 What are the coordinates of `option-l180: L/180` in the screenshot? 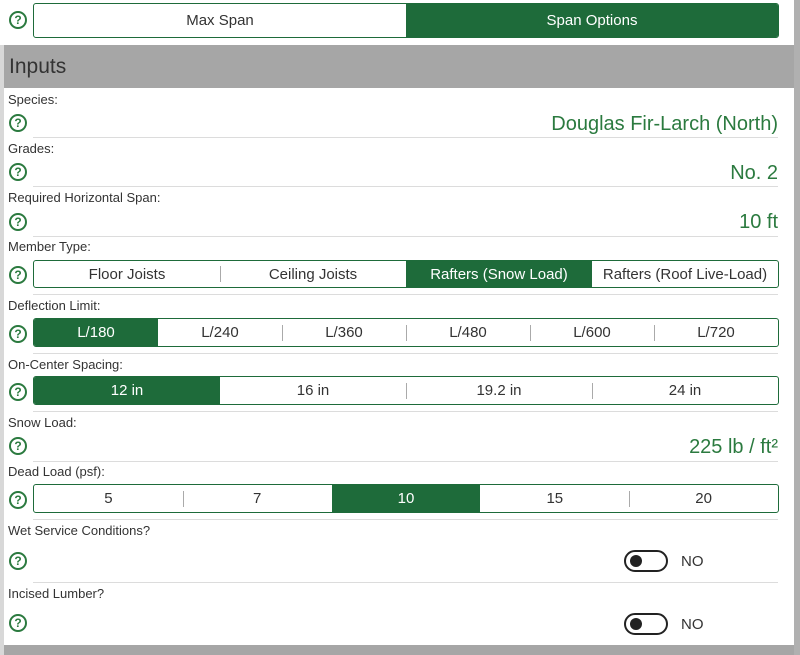 It's located at (96, 332).